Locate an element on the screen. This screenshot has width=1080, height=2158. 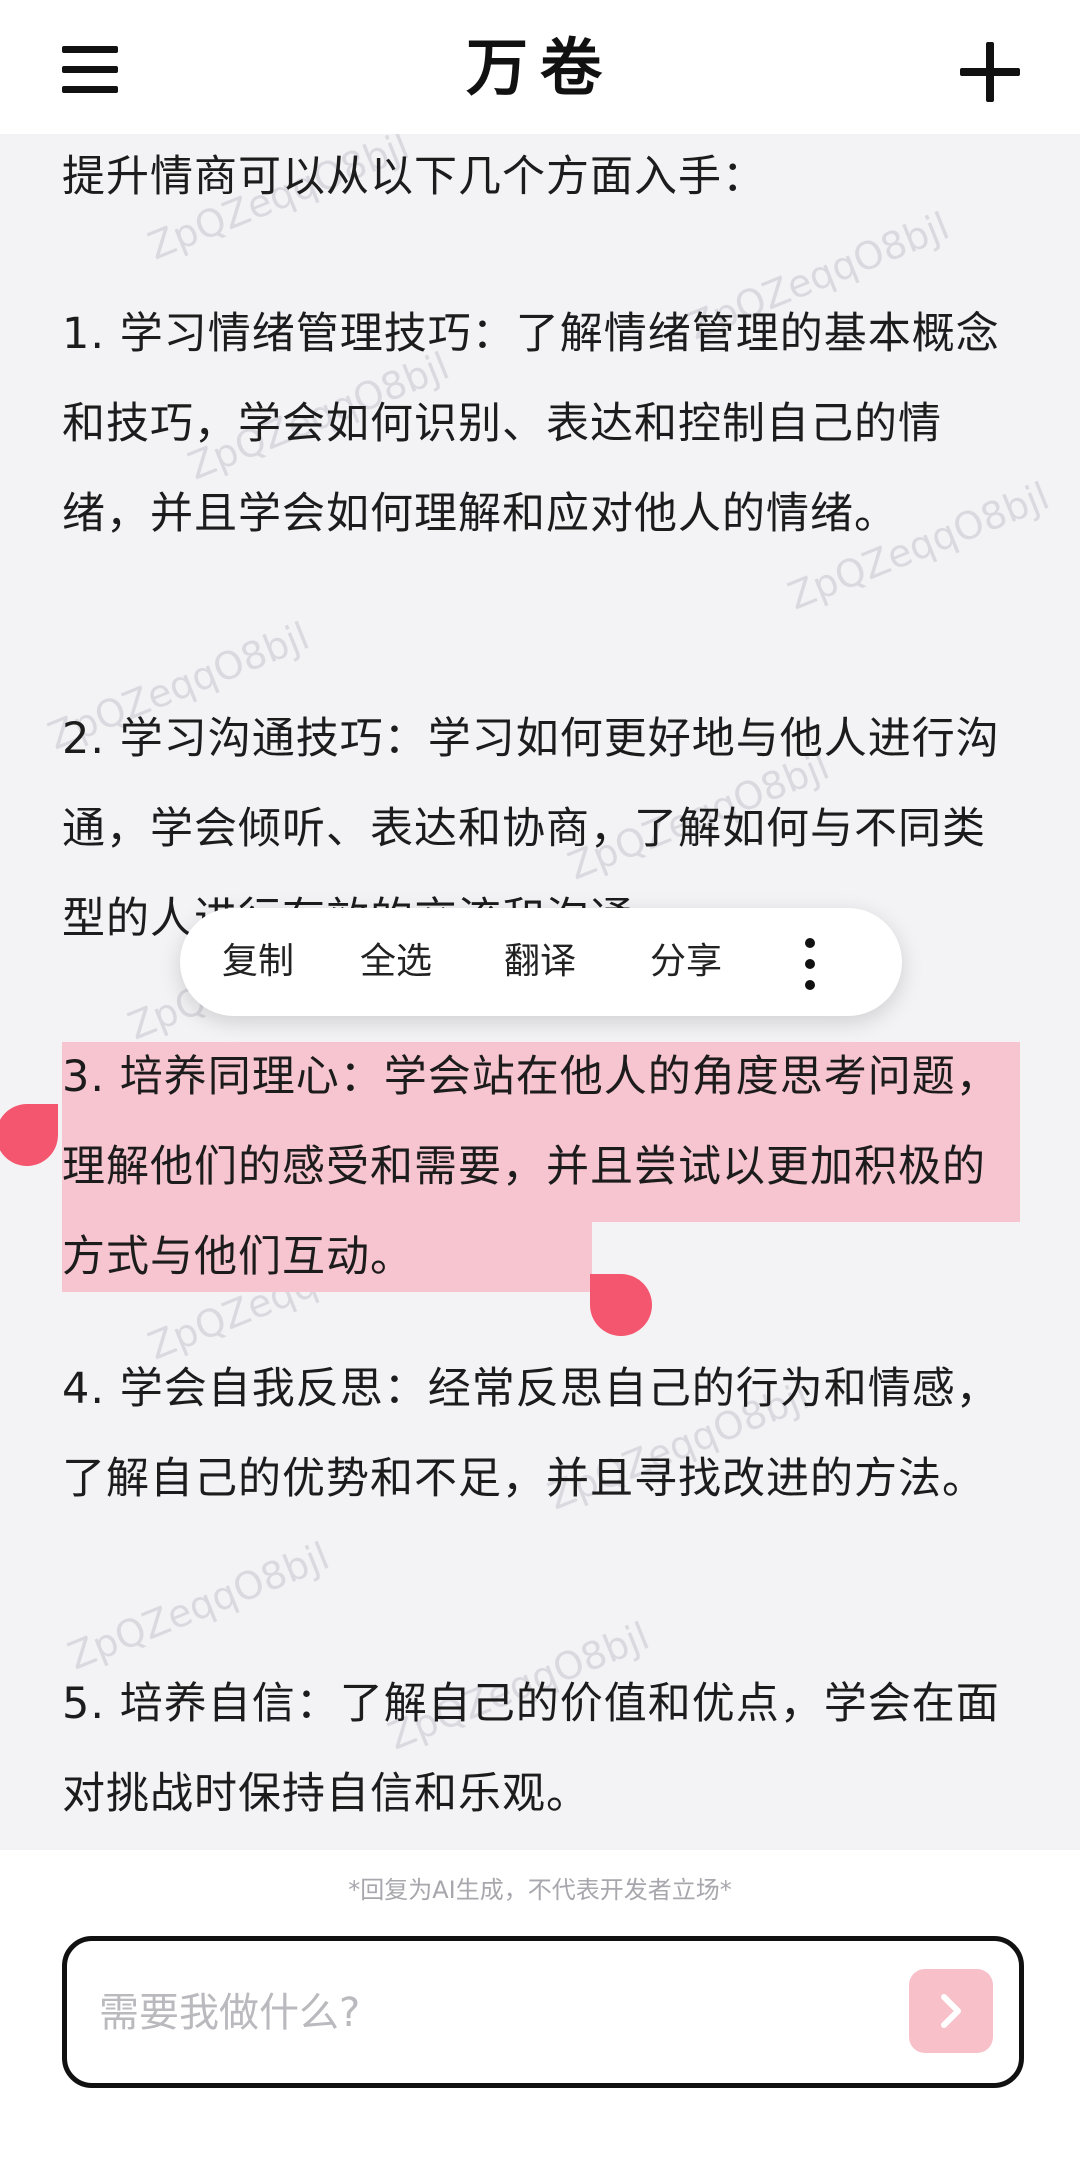
response-intro: 提升情商可以从以下几个方面入手： is located at coordinates (414, 177).